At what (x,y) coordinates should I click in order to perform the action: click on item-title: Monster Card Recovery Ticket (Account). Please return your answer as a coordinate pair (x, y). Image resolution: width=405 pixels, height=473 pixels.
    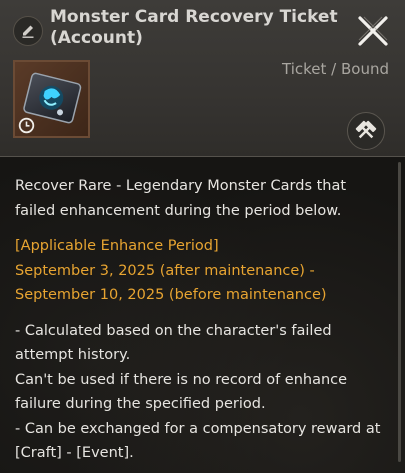
    Looking at the image, I should click on (194, 27).